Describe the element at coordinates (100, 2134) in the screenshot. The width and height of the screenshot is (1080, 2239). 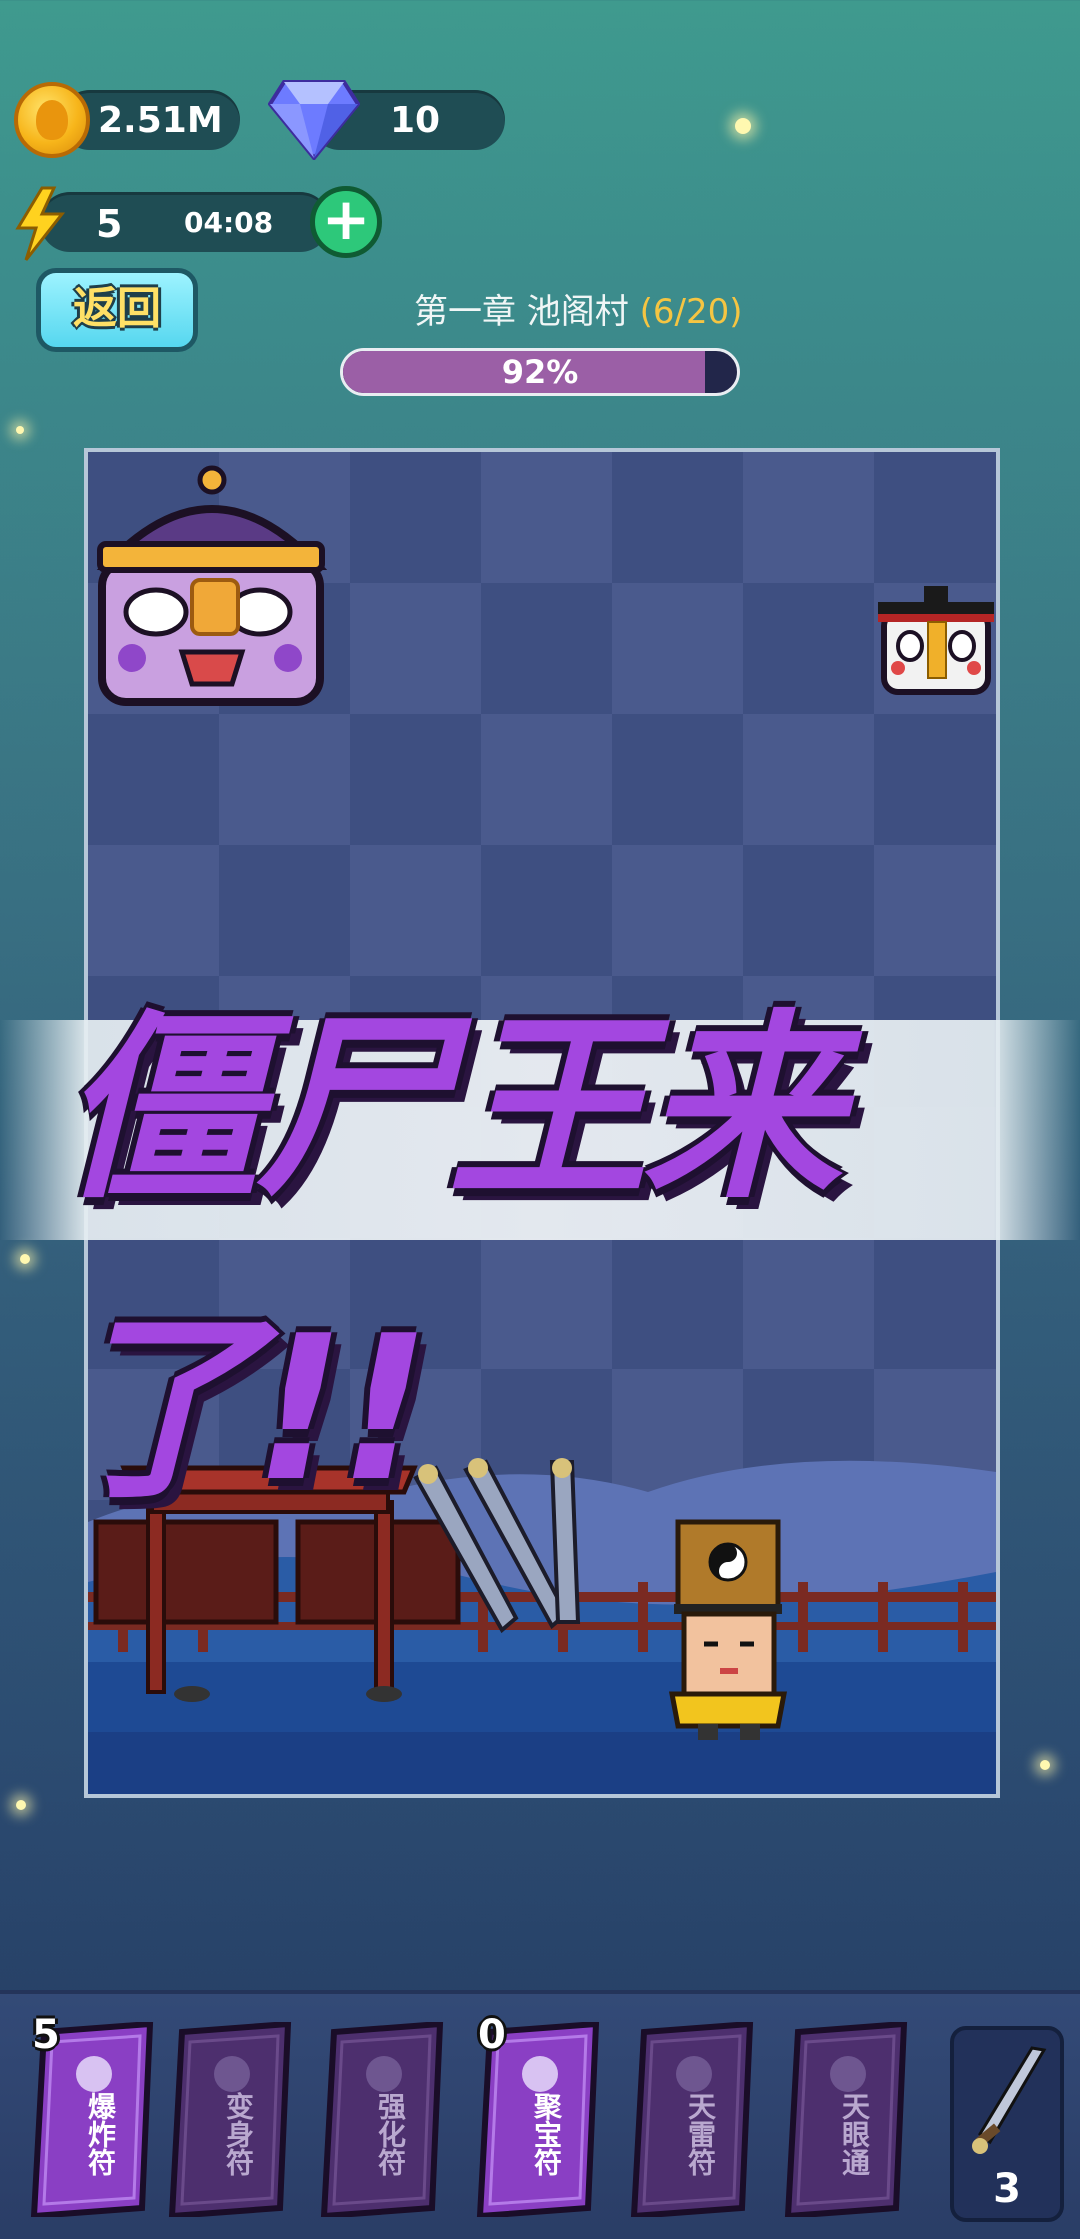
I see `skill-label: 爆炸符` at that location.